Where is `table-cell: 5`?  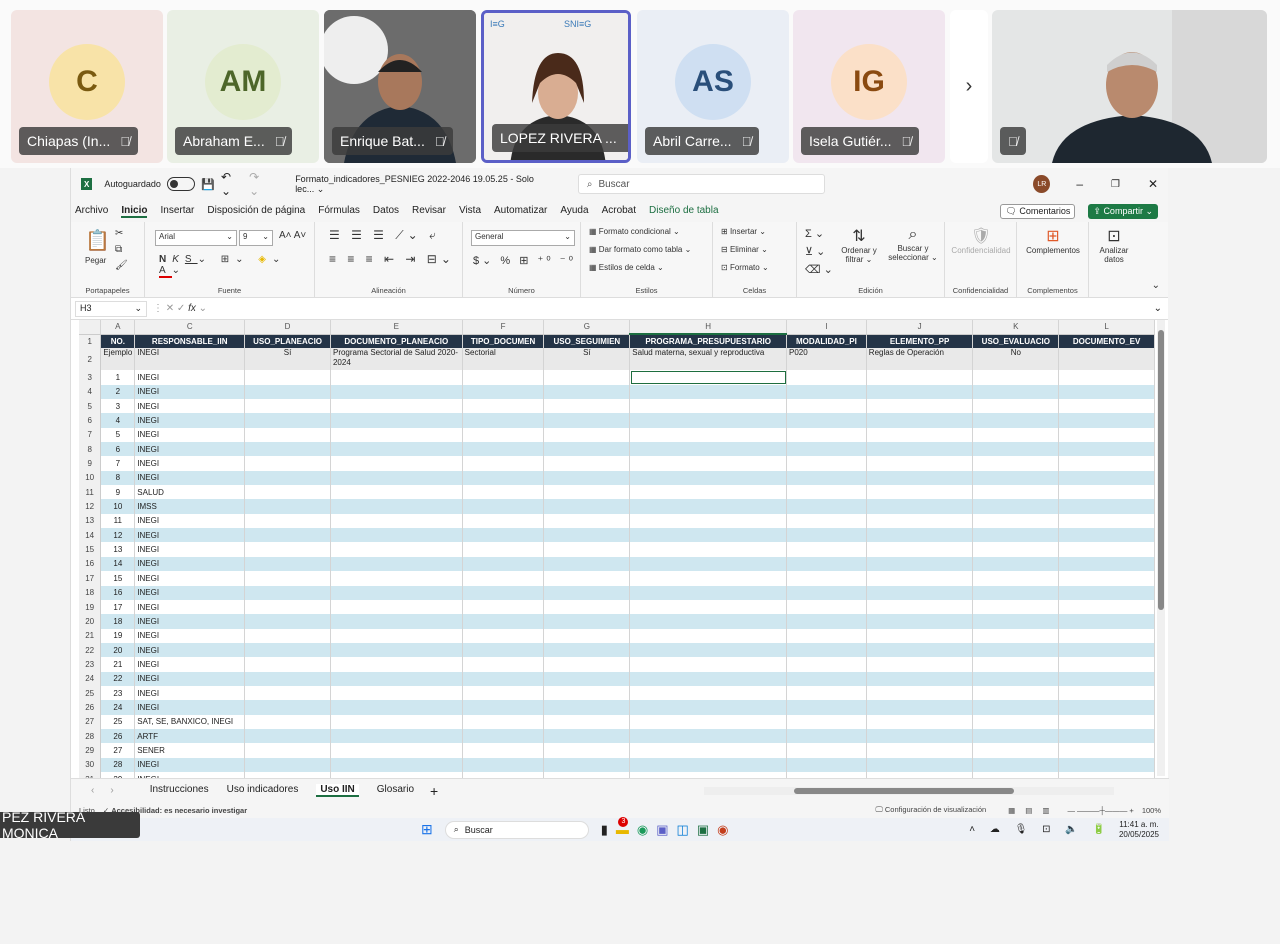 table-cell: 5 is located at coordinates (118, 435).